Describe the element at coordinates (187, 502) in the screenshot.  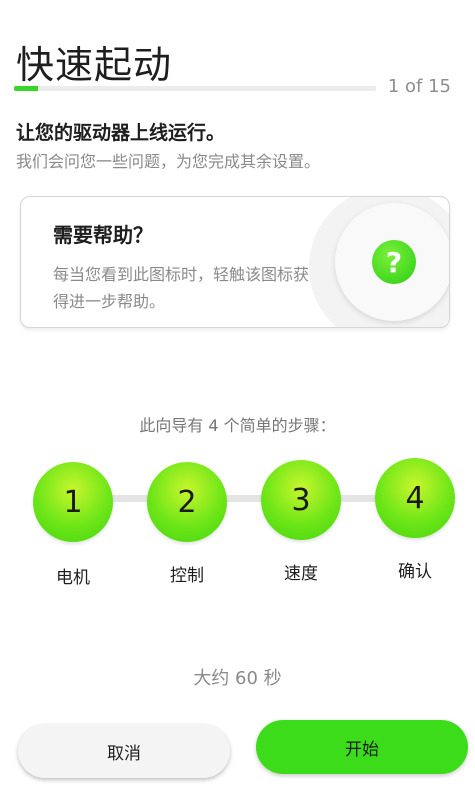
I see `step-circle-2: 2` at that location.